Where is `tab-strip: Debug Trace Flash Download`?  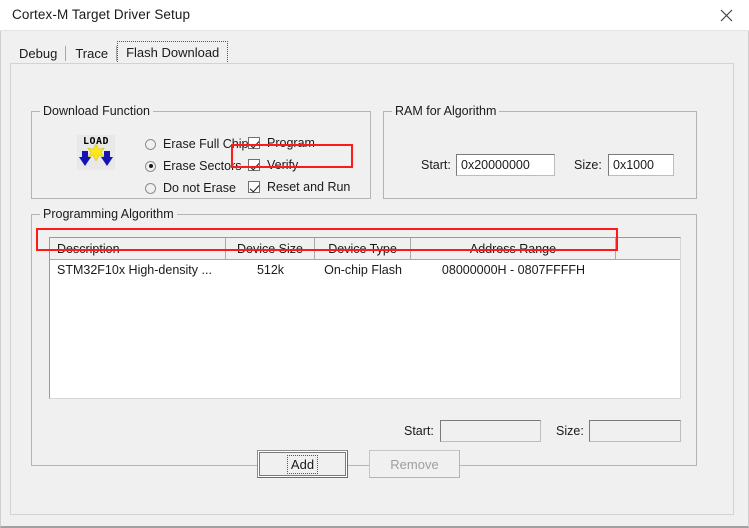
tab-strip: Debug Trace Flash Download is located at coordinates (119, 52).